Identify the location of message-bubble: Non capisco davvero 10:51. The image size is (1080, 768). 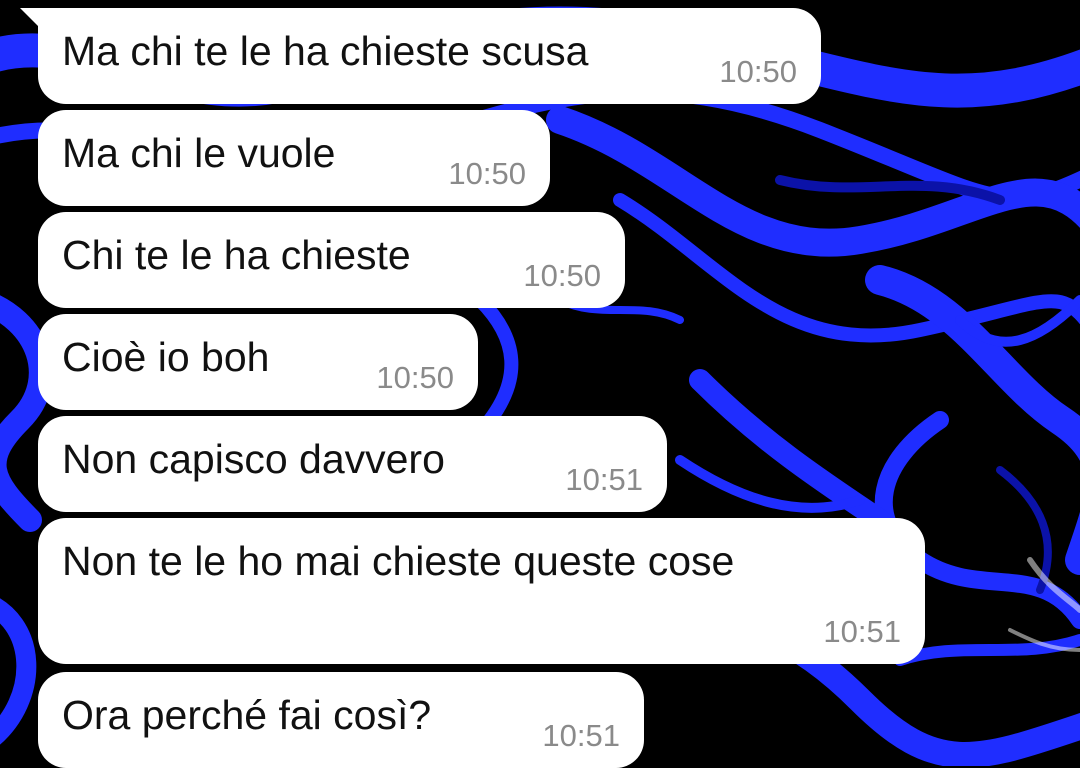
(352, 464).